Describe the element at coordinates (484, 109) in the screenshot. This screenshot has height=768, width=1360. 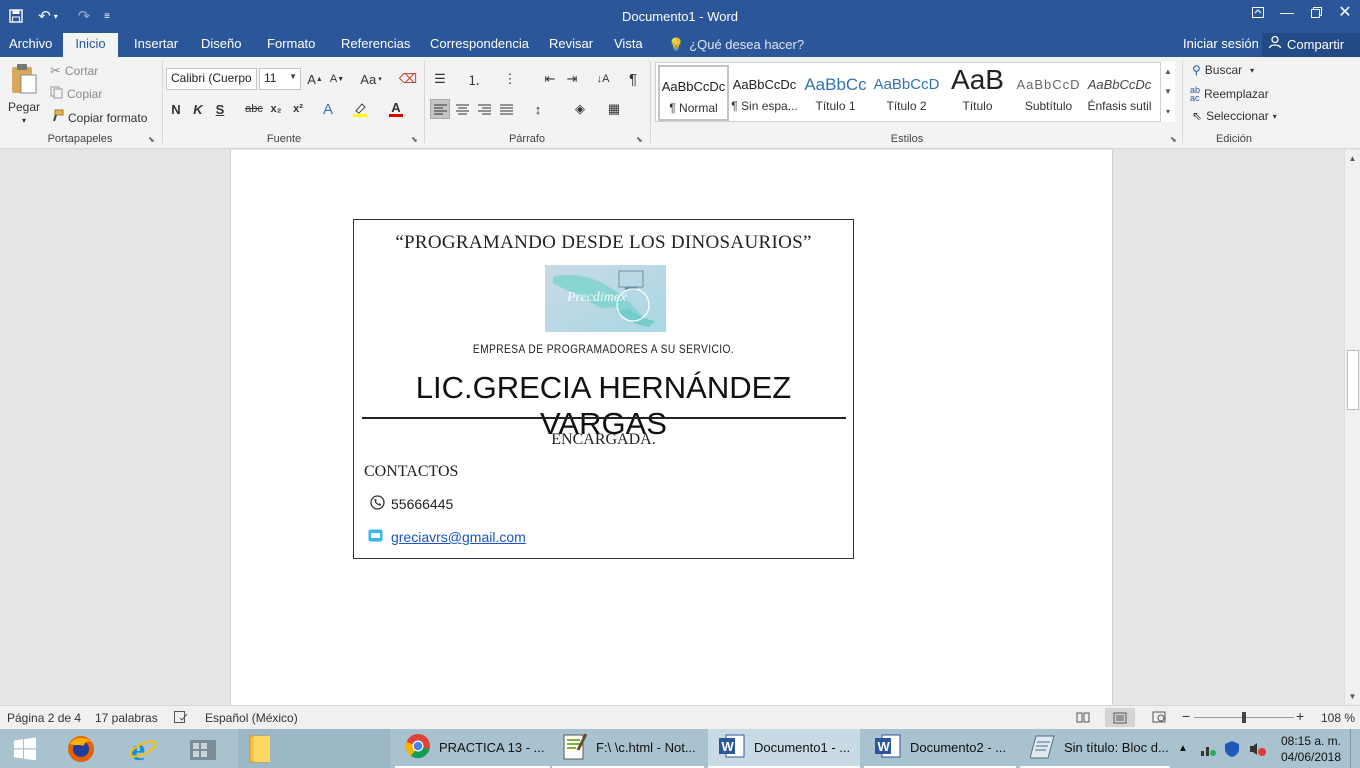
I see `align-right-icon` at that location.